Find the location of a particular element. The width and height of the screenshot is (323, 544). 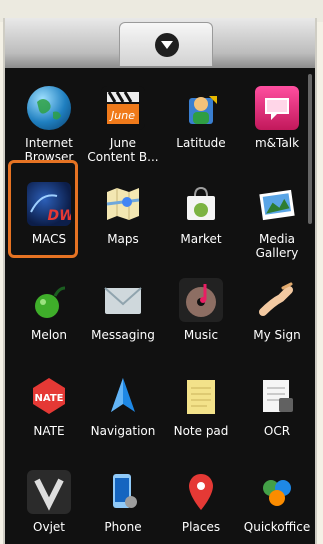

app-places: Places is located at coordinates (201, 503).